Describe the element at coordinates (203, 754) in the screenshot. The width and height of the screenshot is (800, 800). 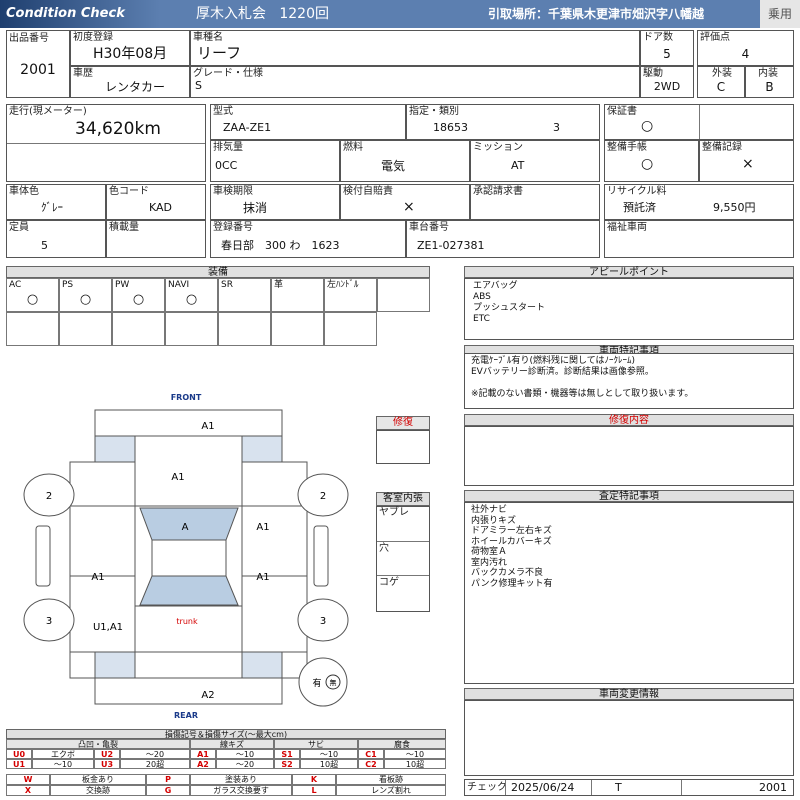
I see `legend-code: A1` at that location.